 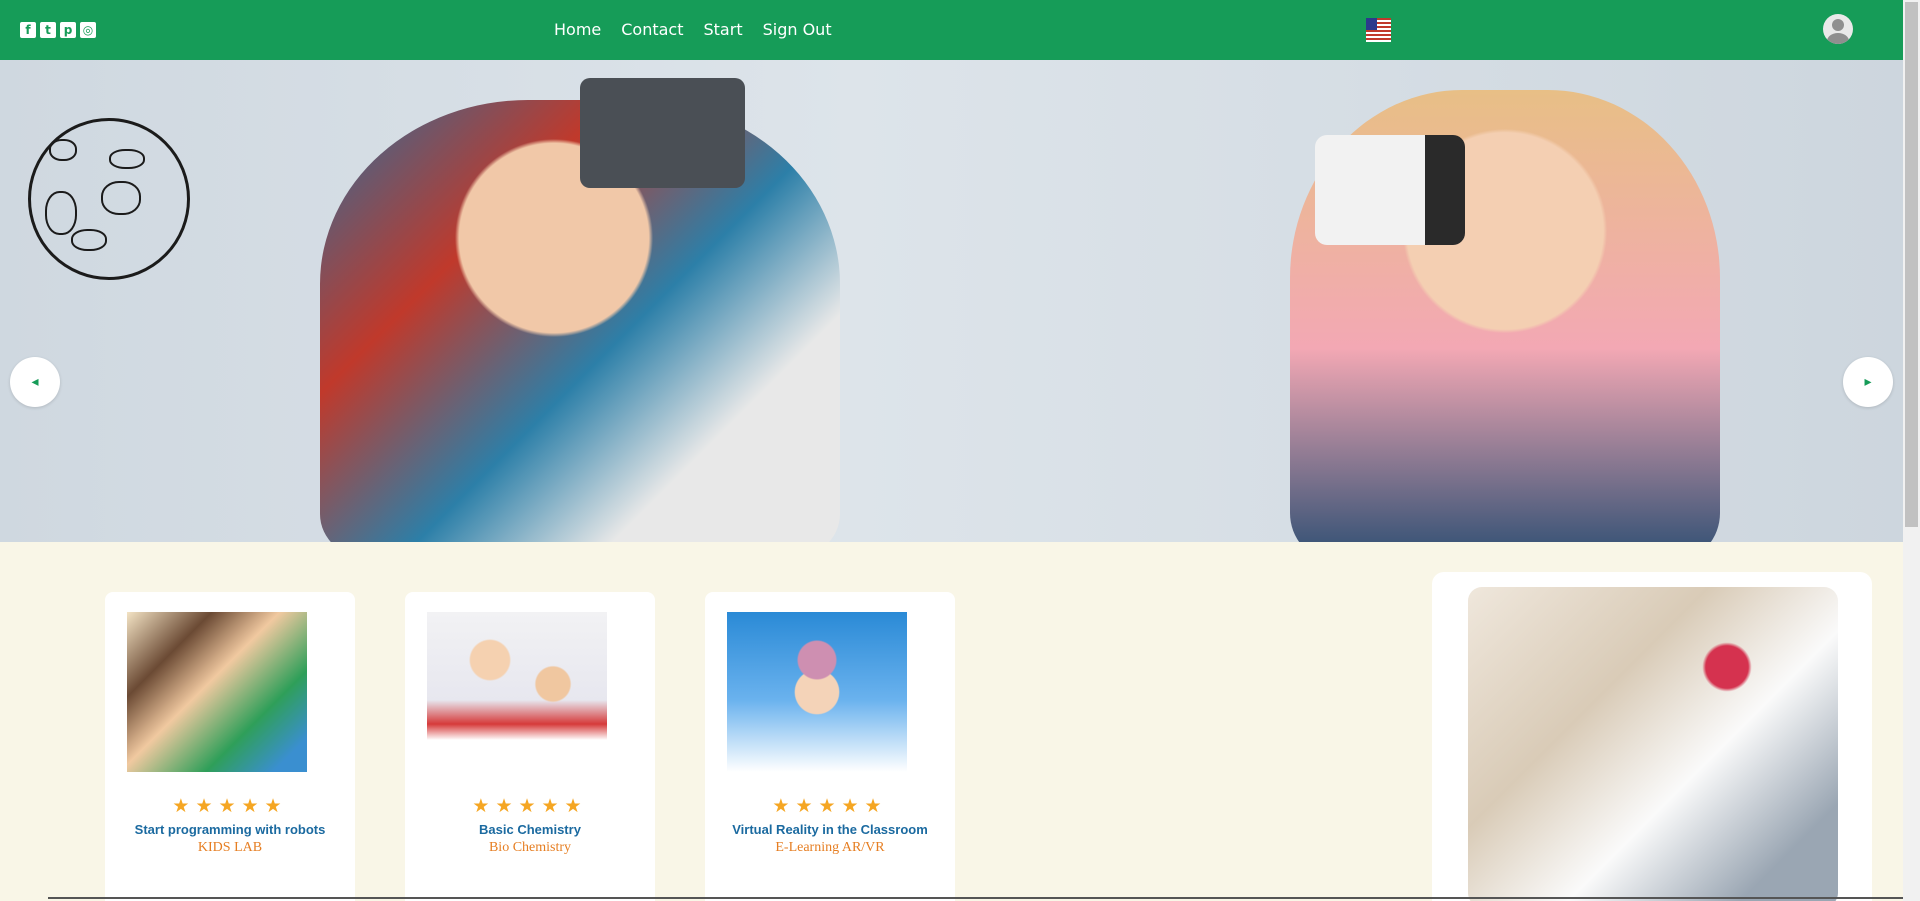 I want to click on planet-doodle, so click(x=109, y=199).